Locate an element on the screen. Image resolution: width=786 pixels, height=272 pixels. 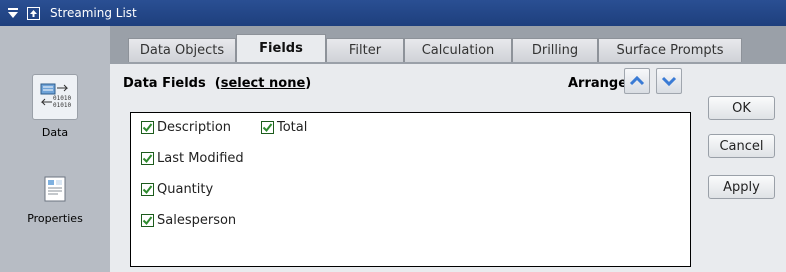
title-bar: Streaming List is located at coordinates (393, 13).